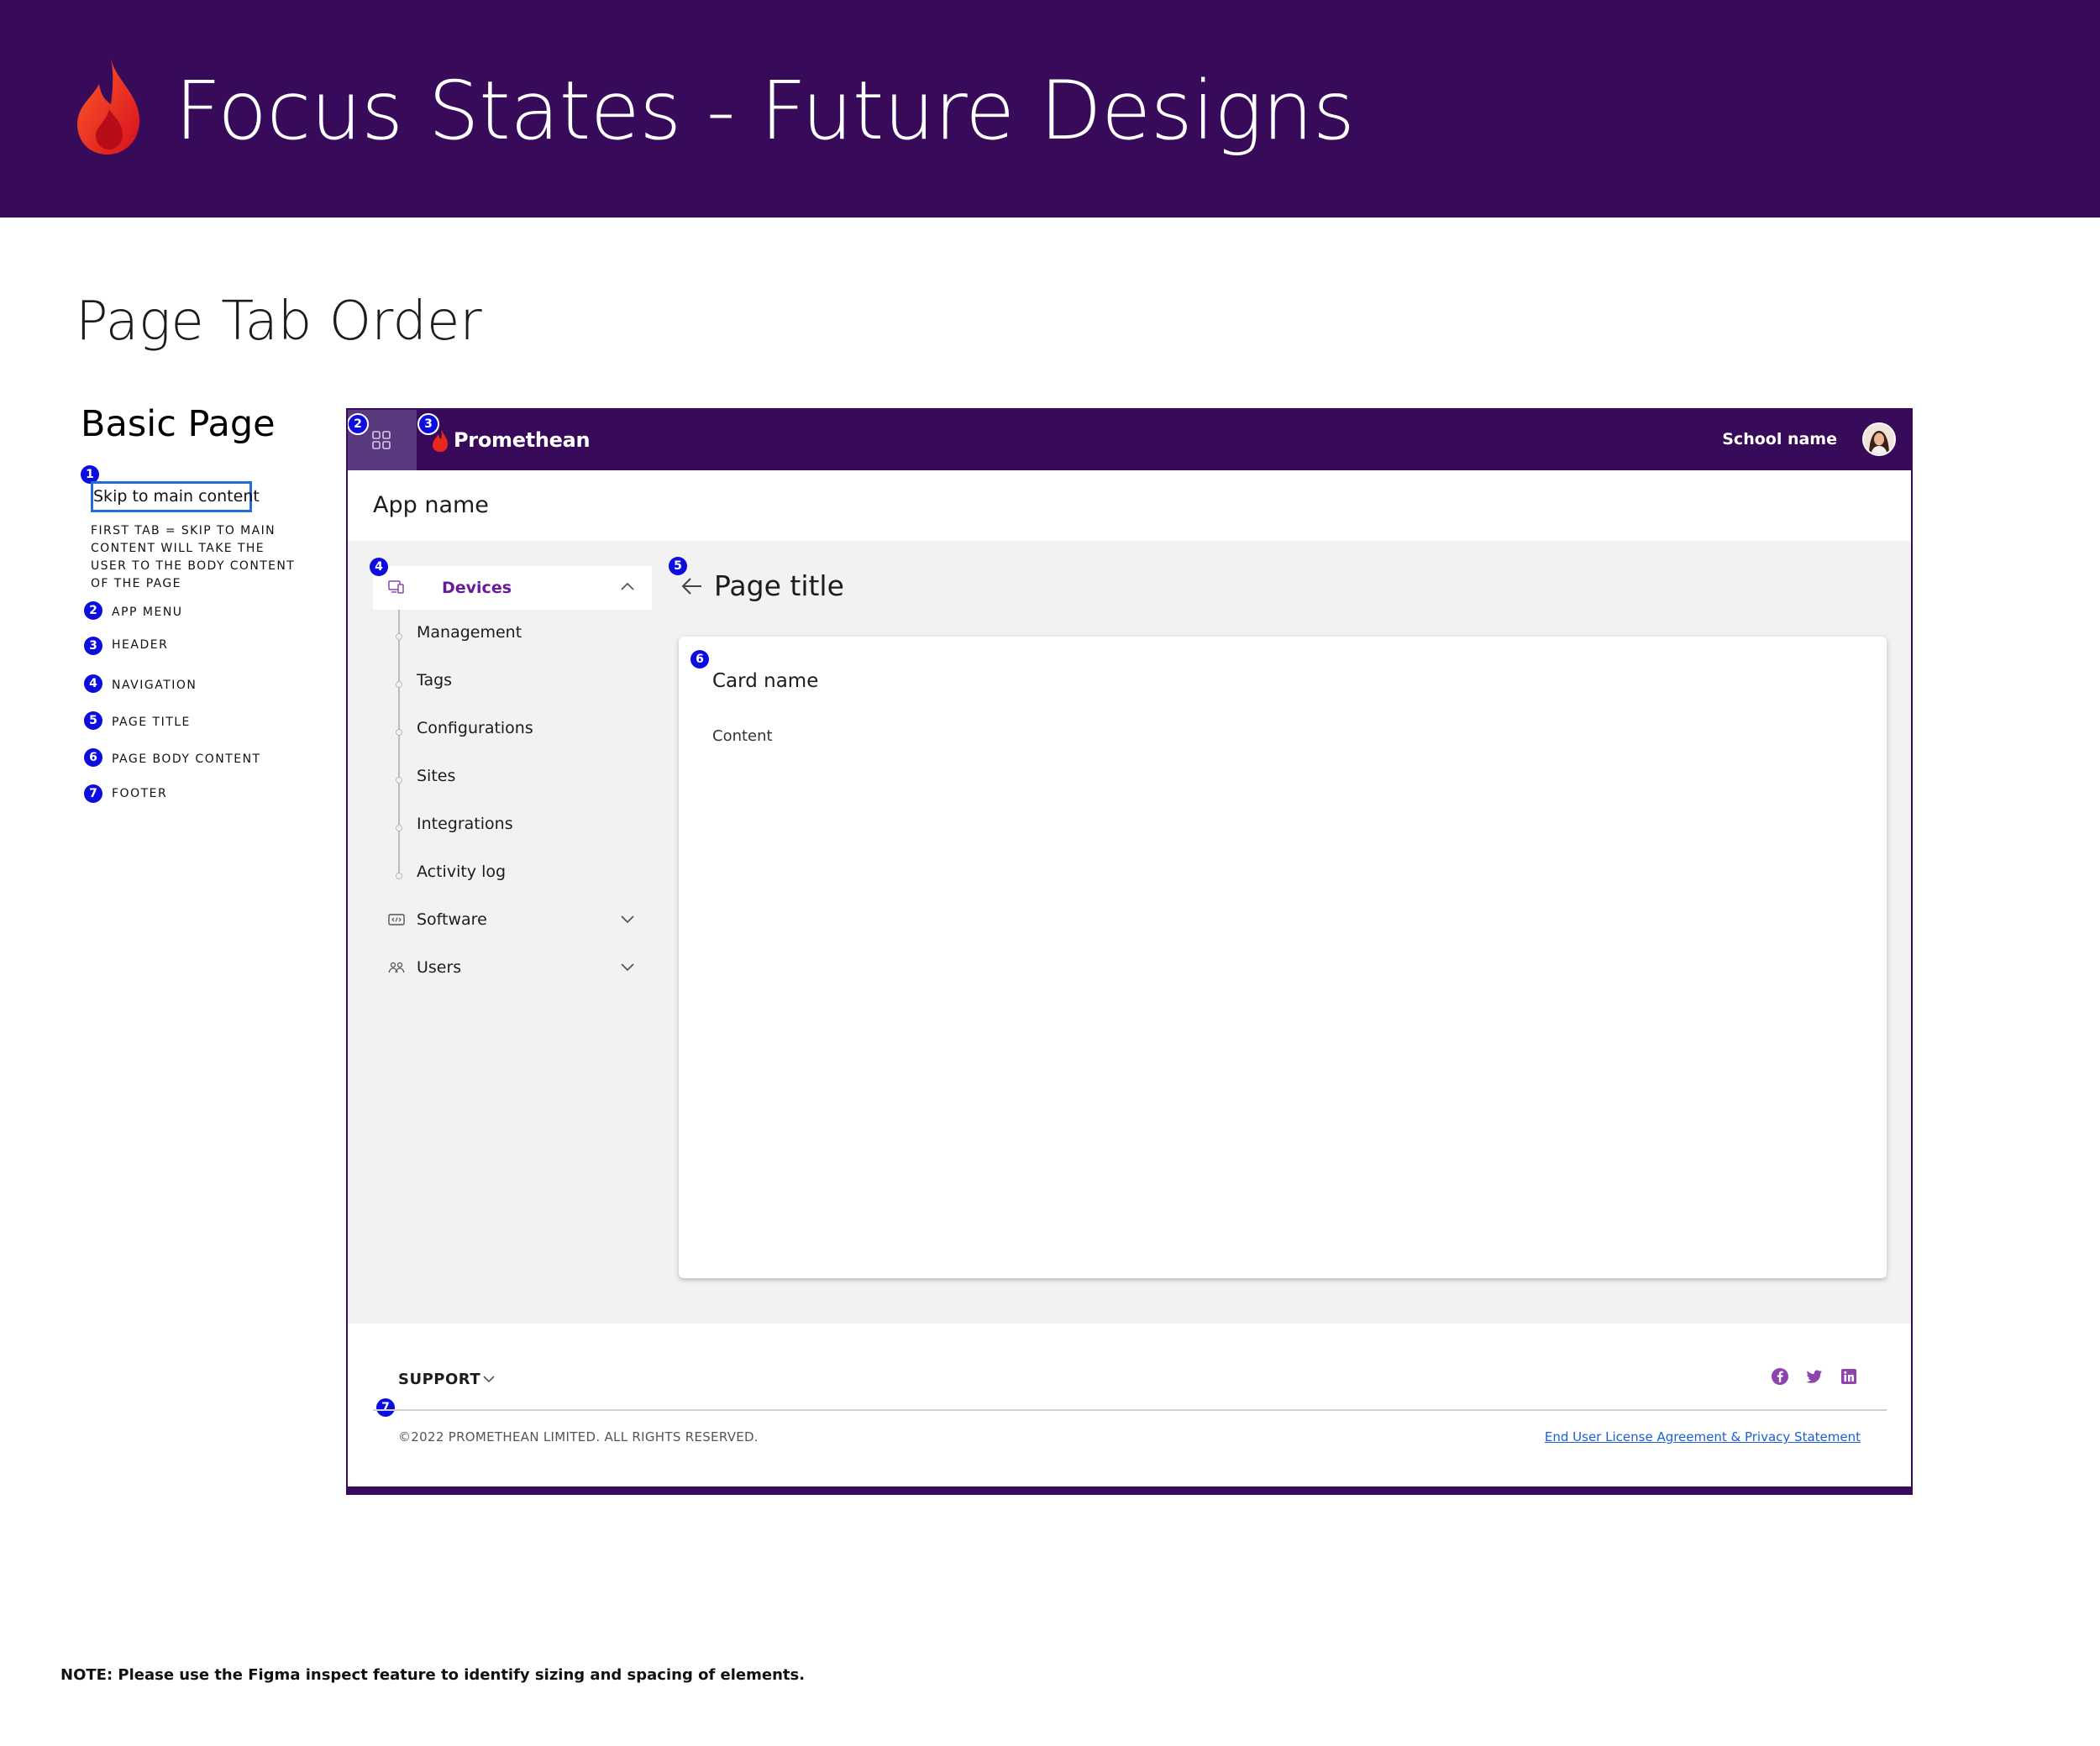 Image resolution: width=2100 pixels, height=1746 pixels. I want to click on nav-sub-item-tags: Tags, so click(434, 680).